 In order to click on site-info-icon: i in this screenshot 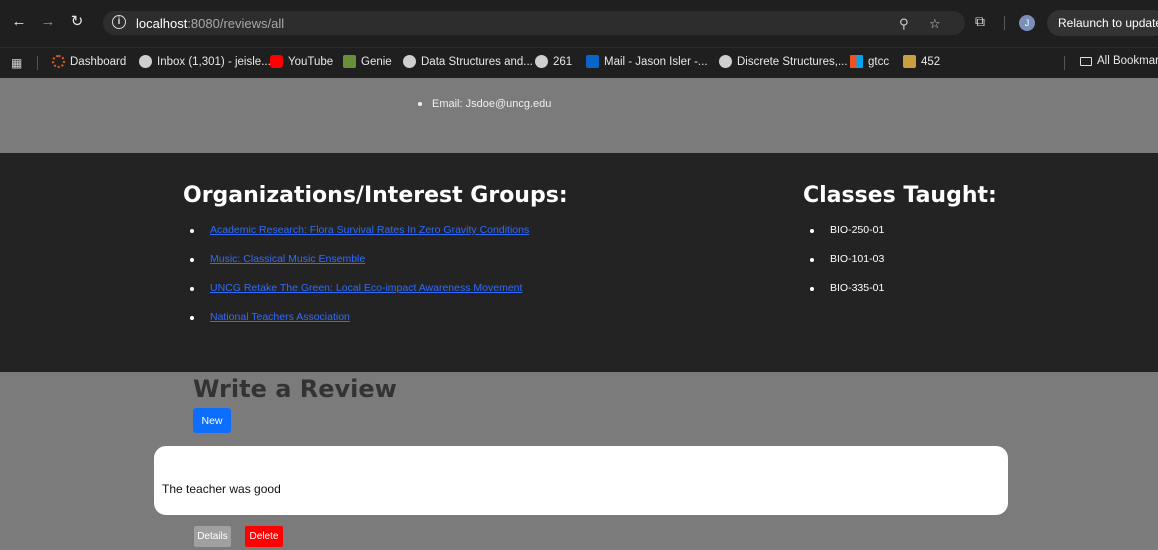, I will do `click(119, 22)`.